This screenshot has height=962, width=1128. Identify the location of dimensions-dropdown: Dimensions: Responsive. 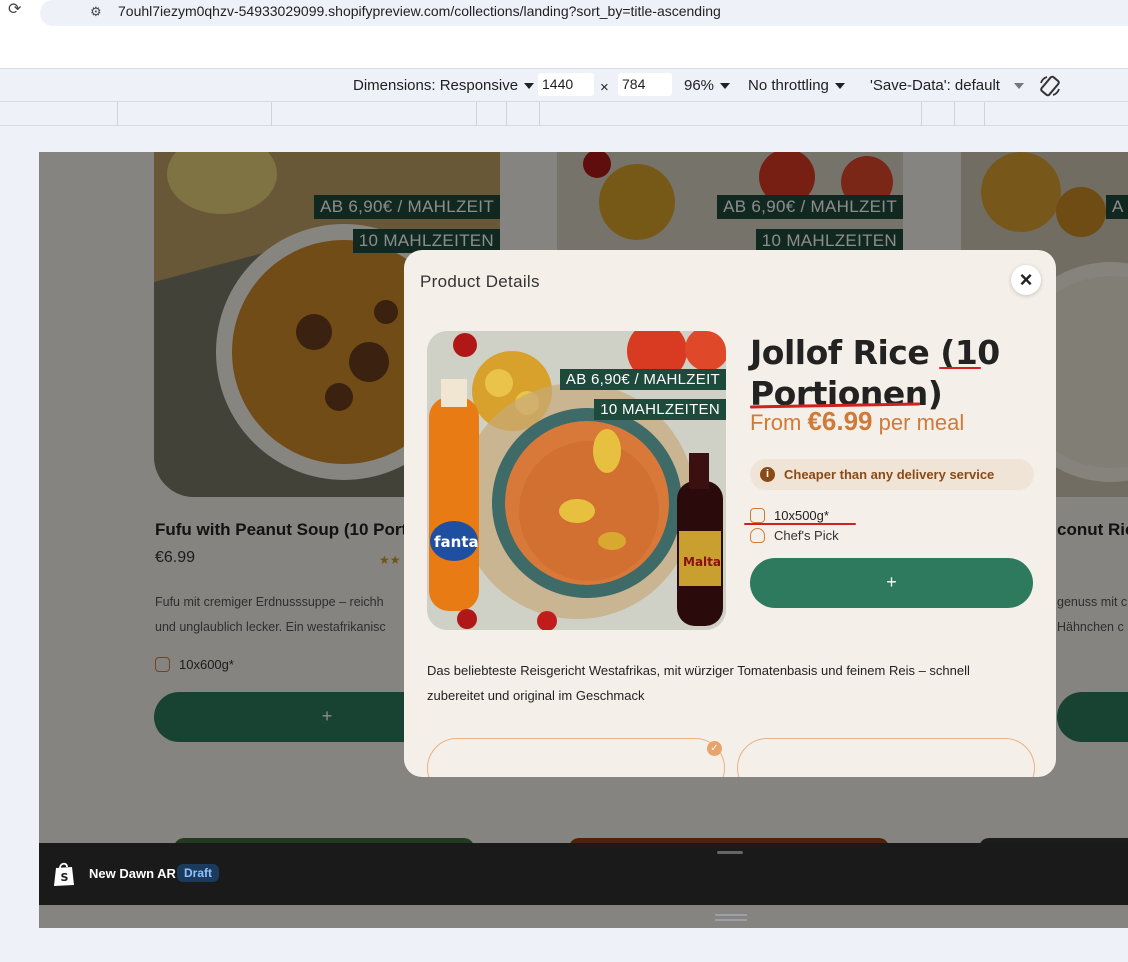
(444, 85).